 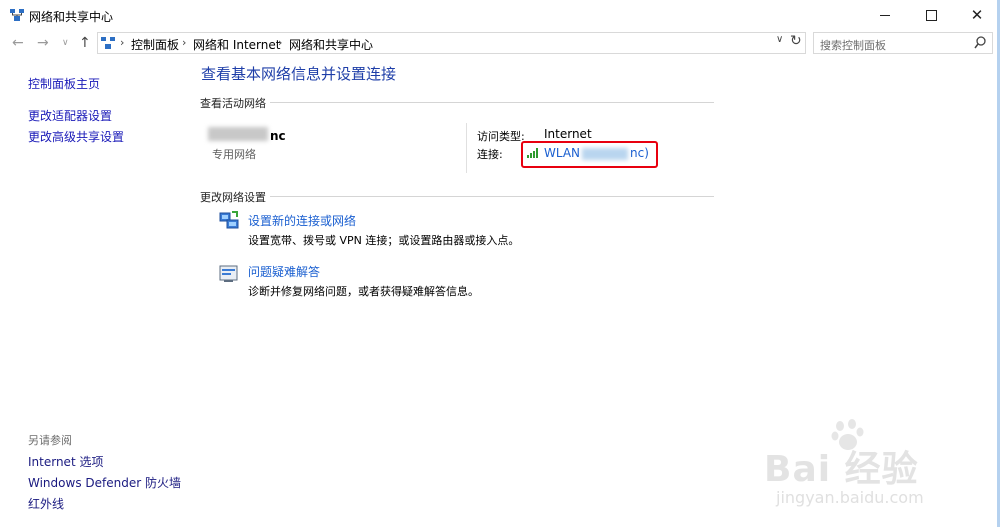 What do you see at coordinates (451, 43) in the screenshot?
I see `address-bar: › 控制面板 › 网络和 Internet › 网络和共享中心` at bounding box center [451, 43].